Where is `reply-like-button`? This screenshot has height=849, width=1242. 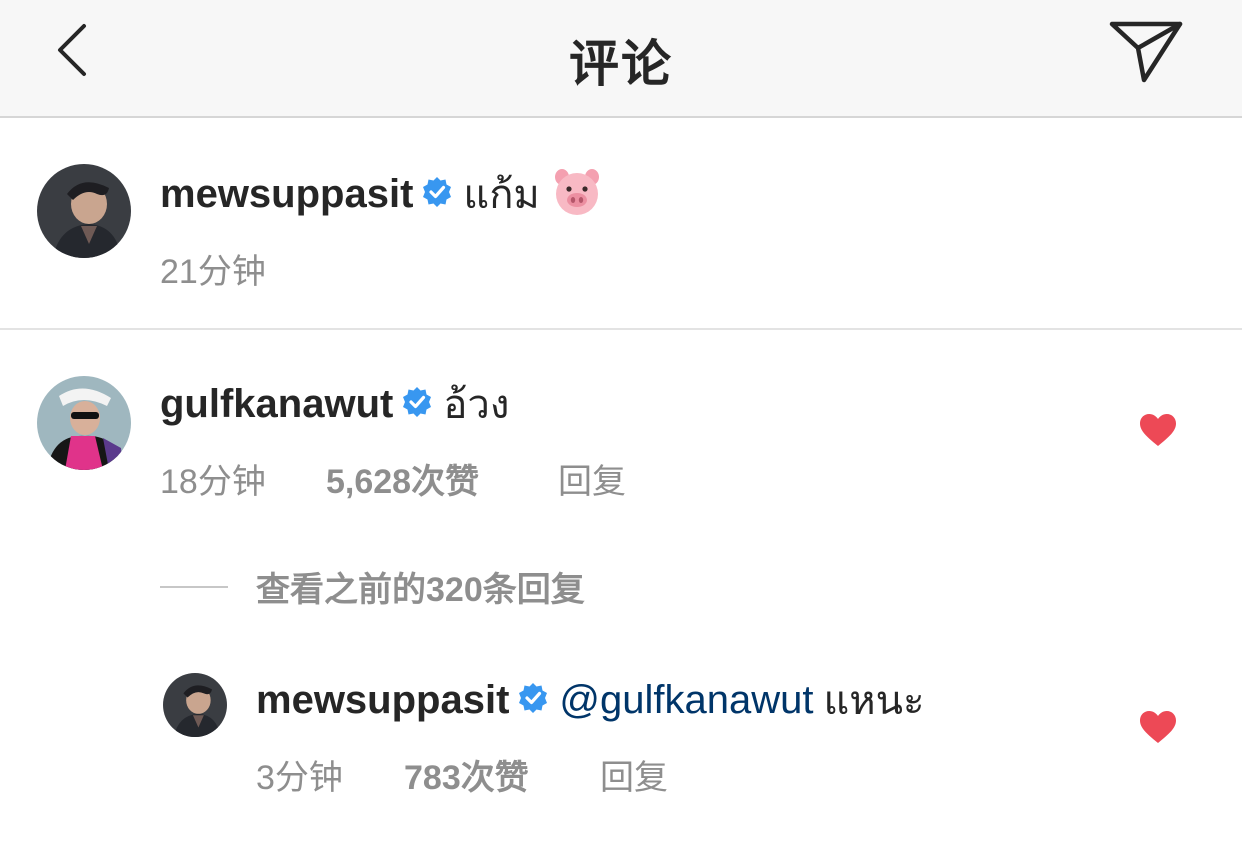 reply-like-button is located at coordinates (1158, 729).